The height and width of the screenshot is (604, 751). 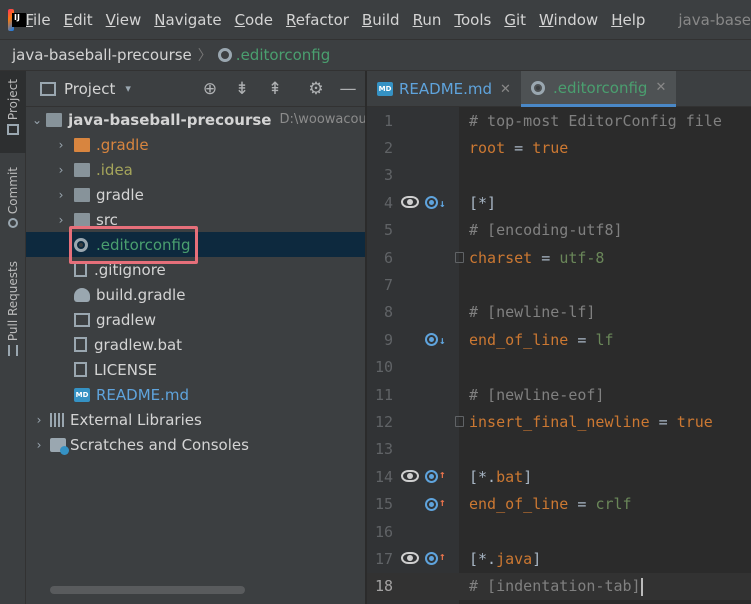 I want to click on tool-window-tab-commit: Commit, so click(x=13, y=198).